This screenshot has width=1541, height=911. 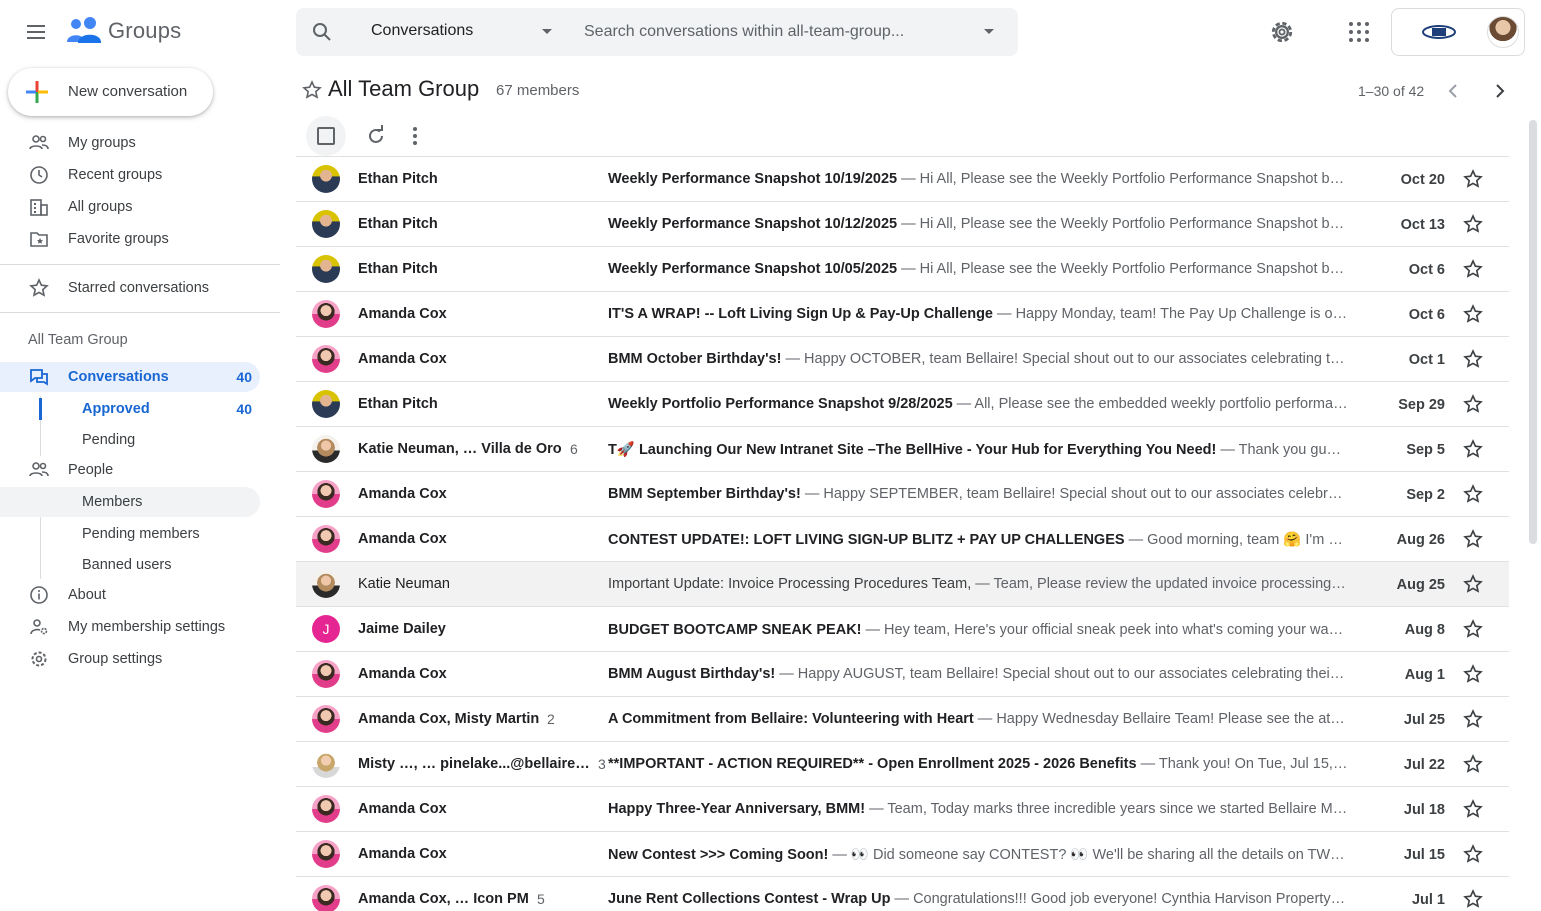 What do you see at coordinates (460, 449) in the screenshot?
I see `sender-name: Katie Neuman, … Villa de Oro` at bounding box center [460, 449].